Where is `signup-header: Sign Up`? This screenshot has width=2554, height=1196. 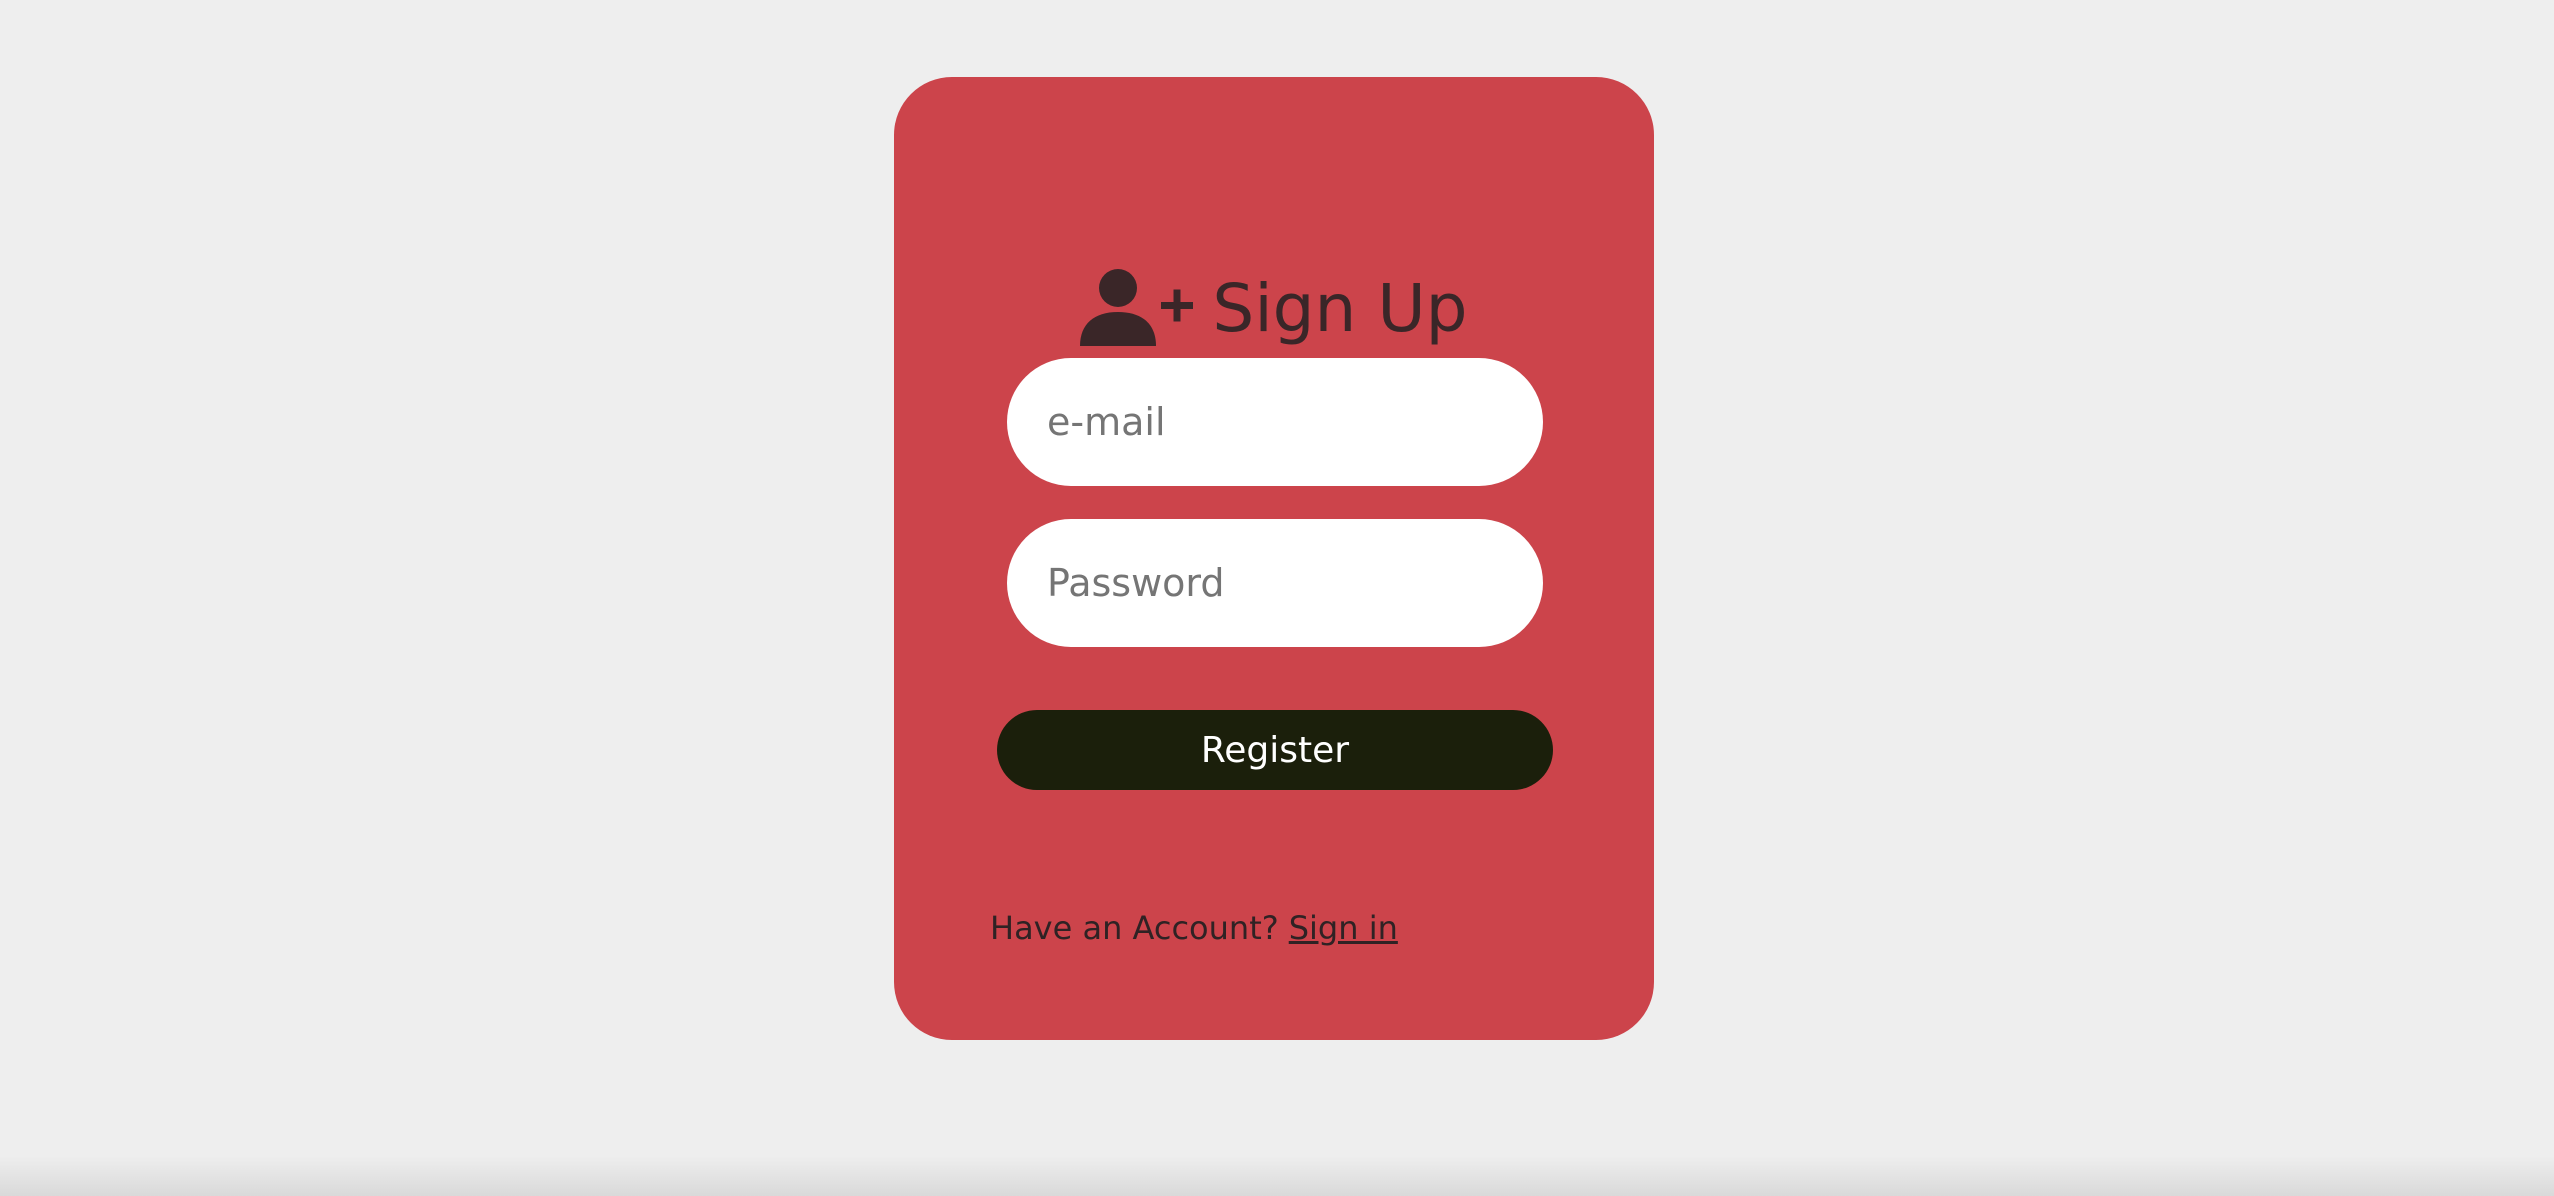
signup-header: Sign Up is located at coordinates (1274, 309).